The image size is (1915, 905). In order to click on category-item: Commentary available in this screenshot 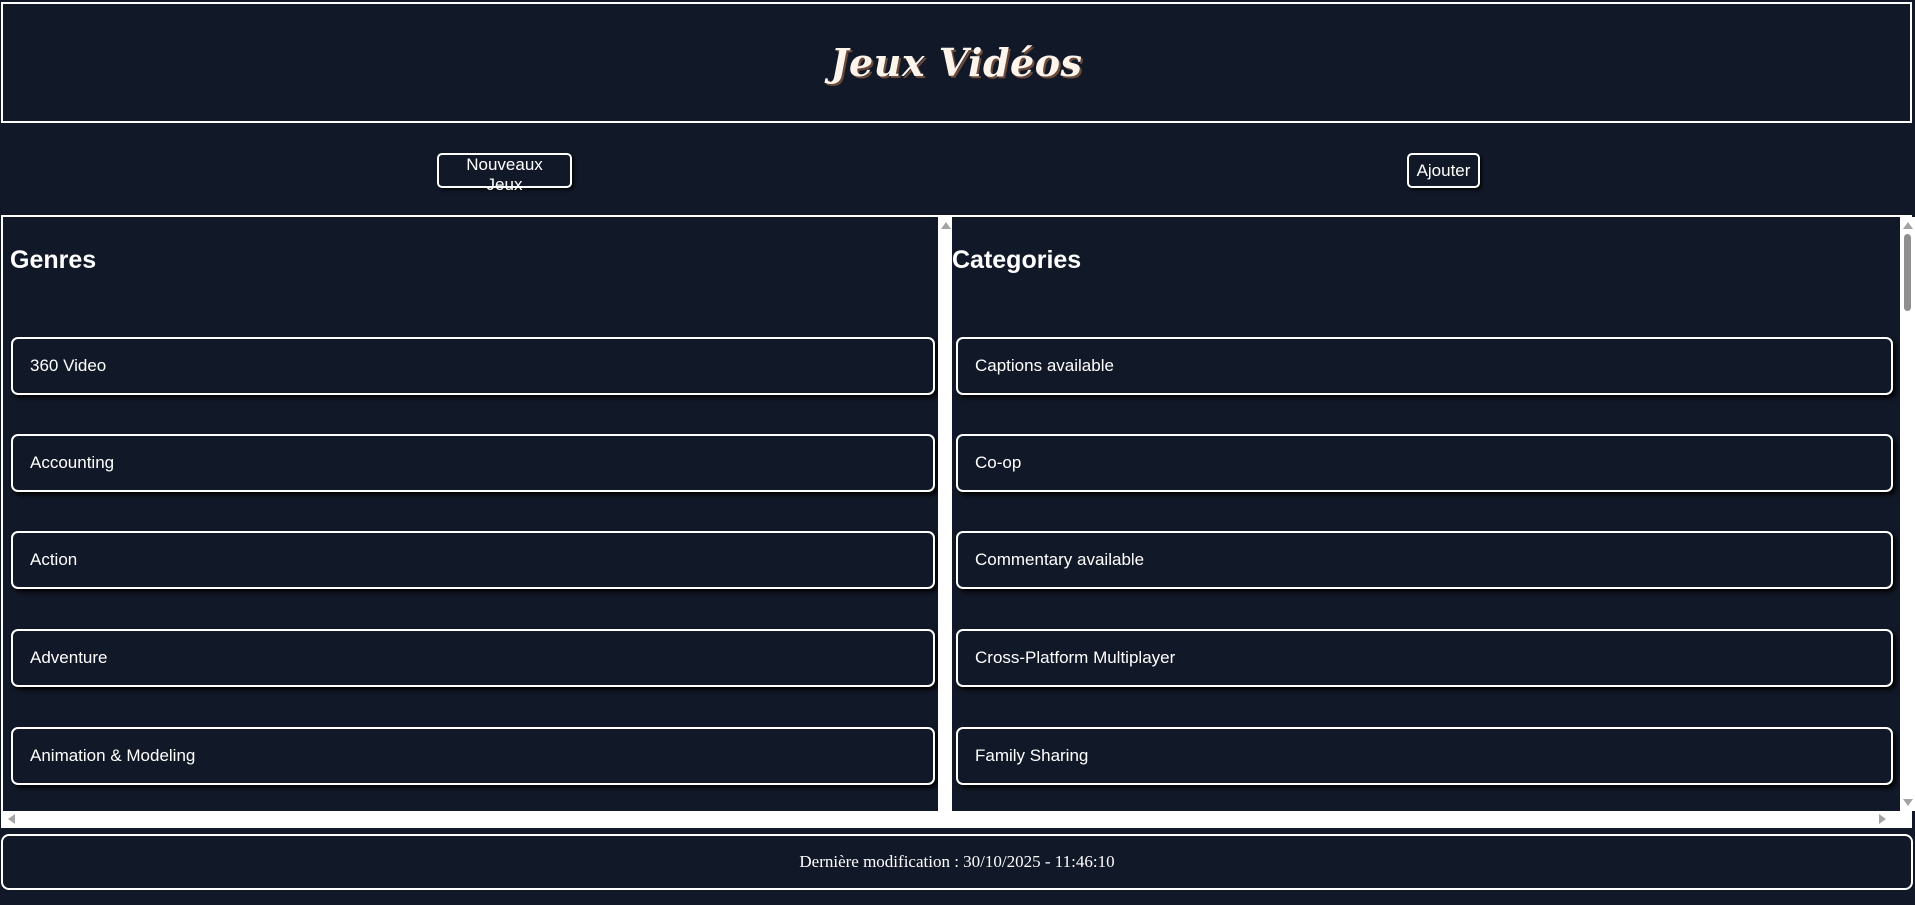, I will do `click(1424, 560)`.